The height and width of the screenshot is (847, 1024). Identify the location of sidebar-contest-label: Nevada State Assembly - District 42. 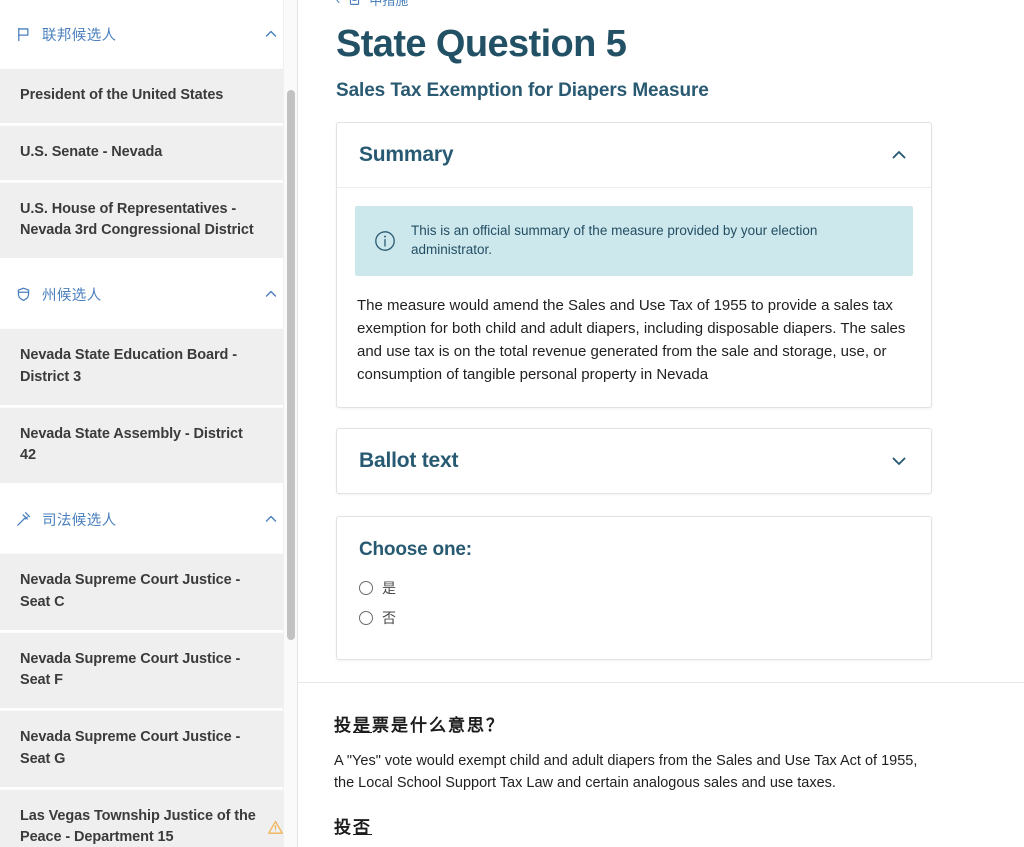
(131, 444).